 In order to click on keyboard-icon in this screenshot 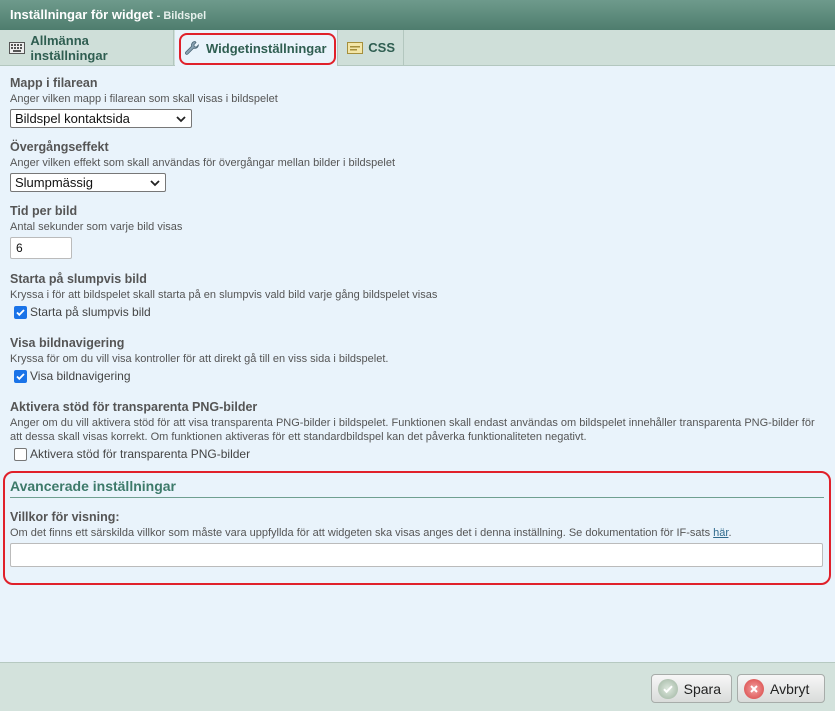, I will do `click(16, 48)`.